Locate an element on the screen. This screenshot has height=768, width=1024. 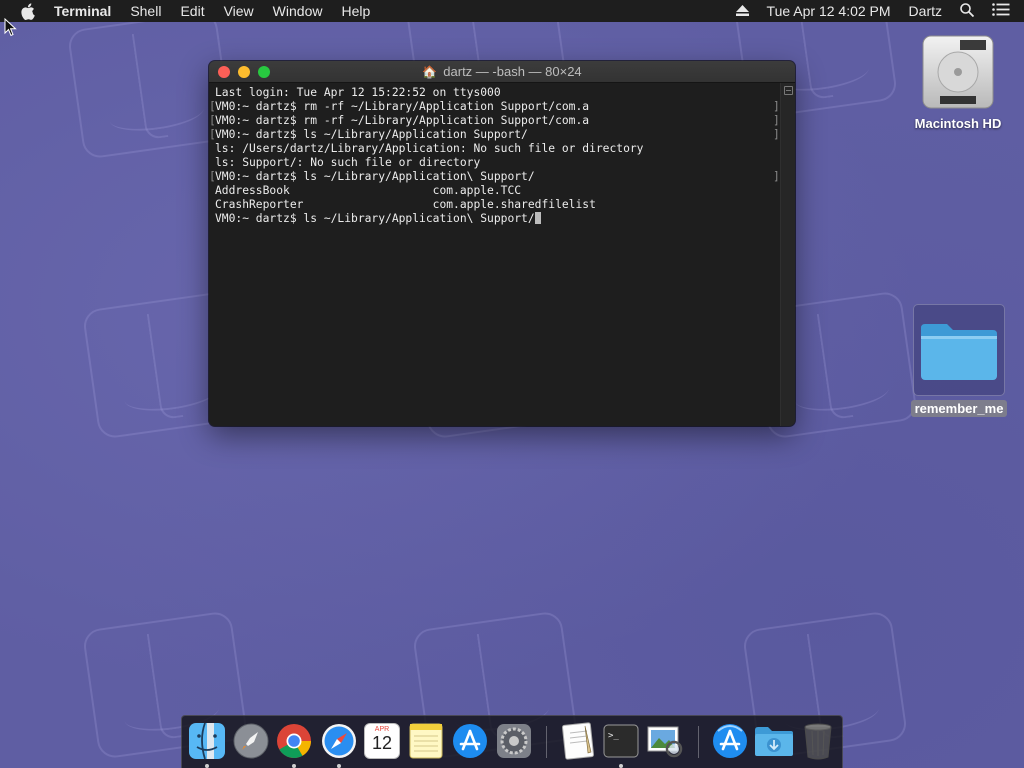
terminal-title-bar: 🏠 dartz — -bash — 80×24 is located at coordinates (502, 72).